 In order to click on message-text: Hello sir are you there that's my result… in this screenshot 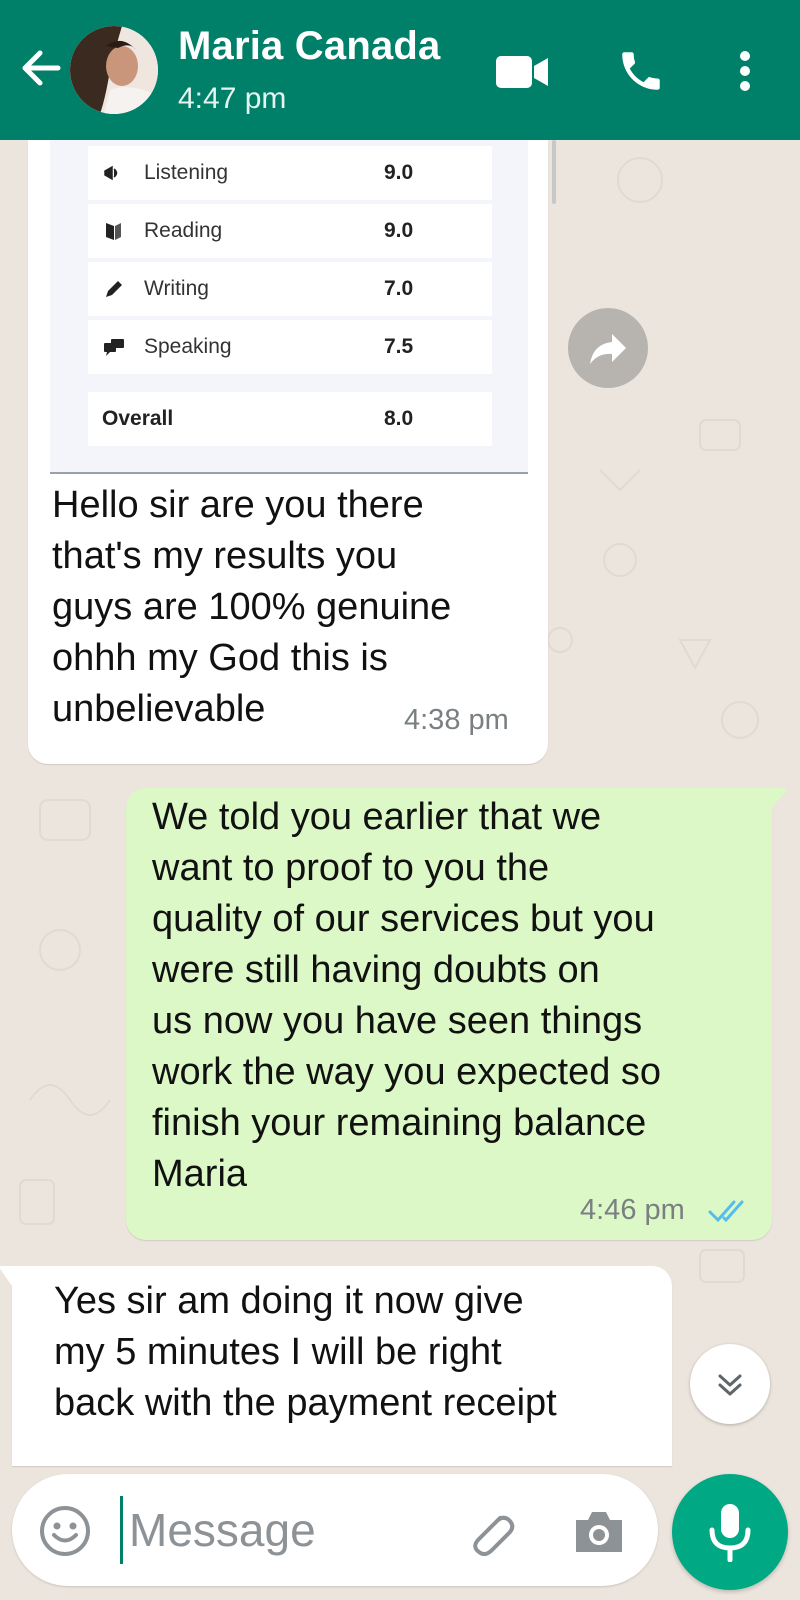, I will do `click(251, 607)`.